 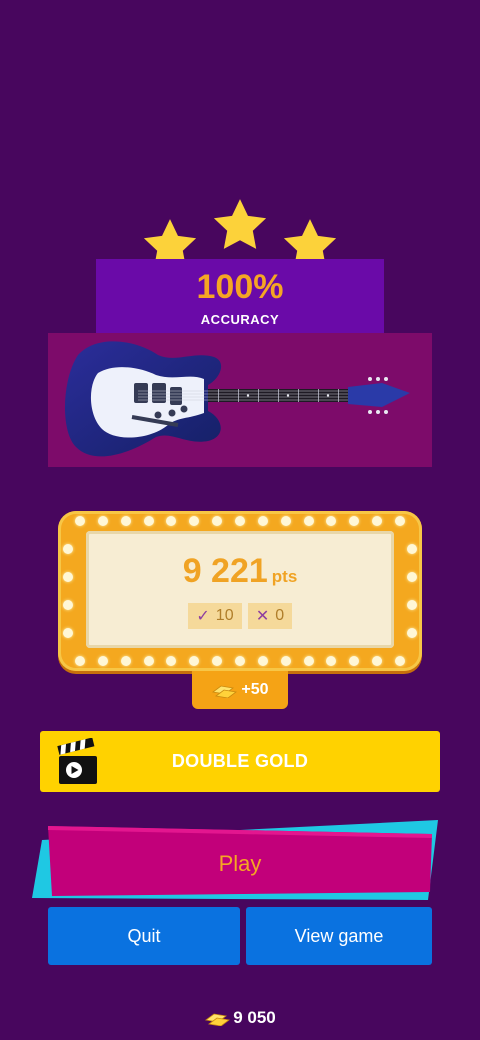 What do you see at coordinates (203, 616) in the screenshot?
I see `check-icon: ✓` at bounding box center [203, 616].